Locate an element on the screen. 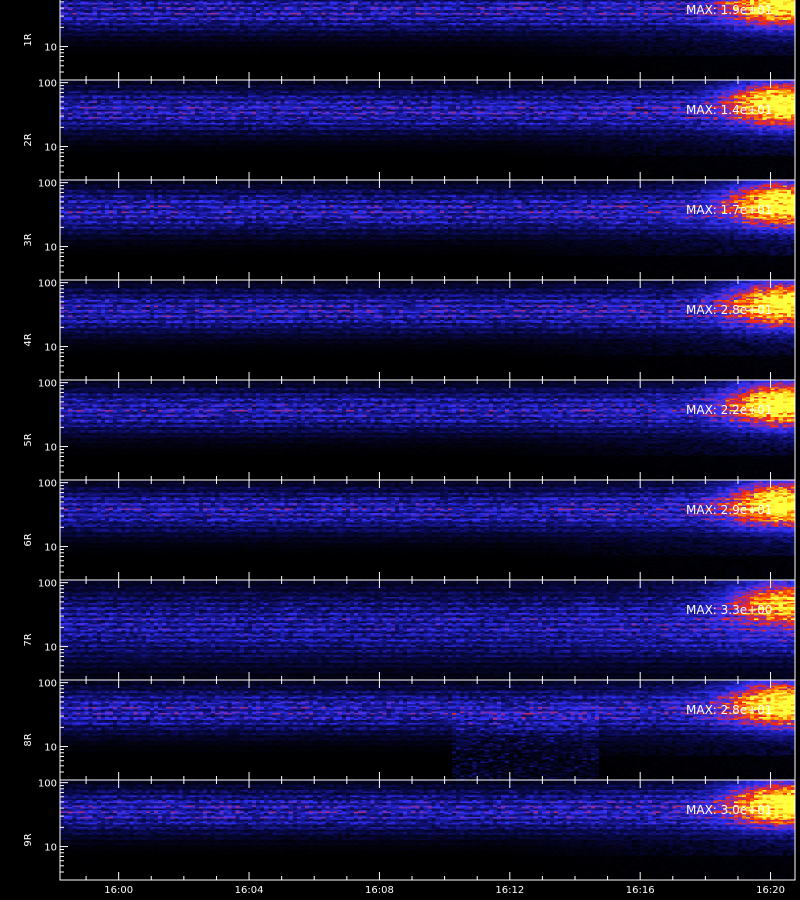  panel-label: 5R is located at coordinates (28, 439).